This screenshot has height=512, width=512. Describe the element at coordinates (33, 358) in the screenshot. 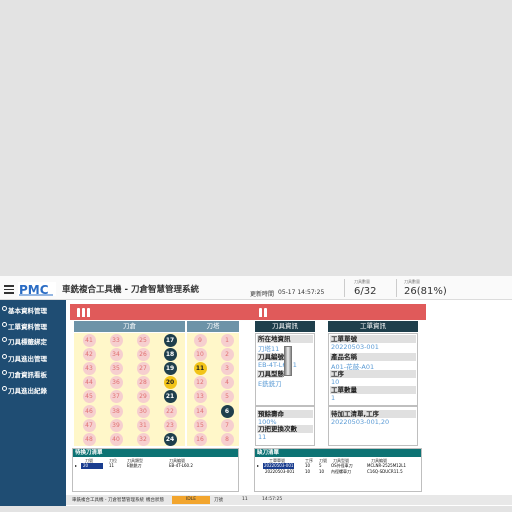

I see `sidebar-item-tool-io: 刀具進出管理` at that location.